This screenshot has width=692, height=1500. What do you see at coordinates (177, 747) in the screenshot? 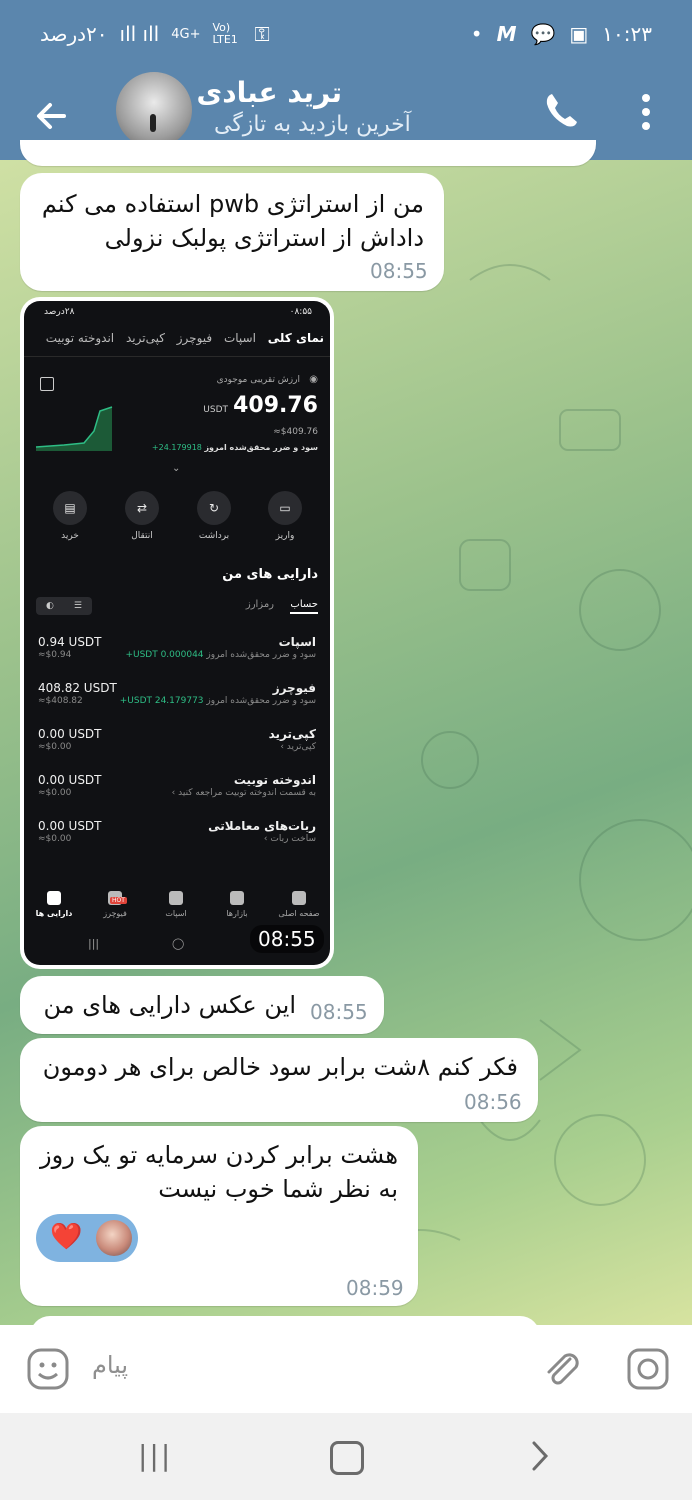
I see `asset-row: 0.00 USDT ≈$0.00 کپی‌ترید کپی‌ترید ›` at bounding box center [177, 747].